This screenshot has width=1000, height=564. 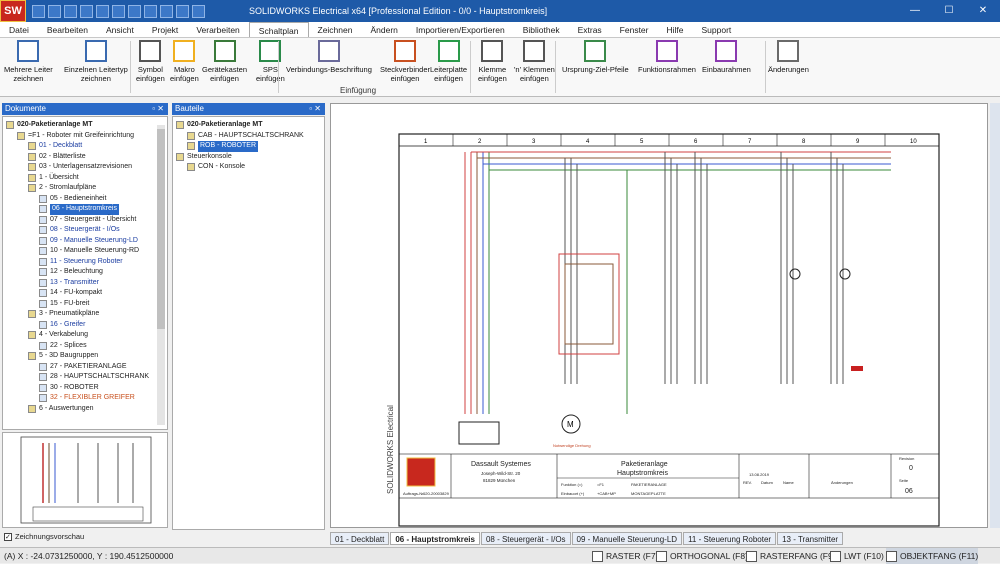 I want to click on ribbon-button-13: Einbaurahmen, so click(x=726, y=57).